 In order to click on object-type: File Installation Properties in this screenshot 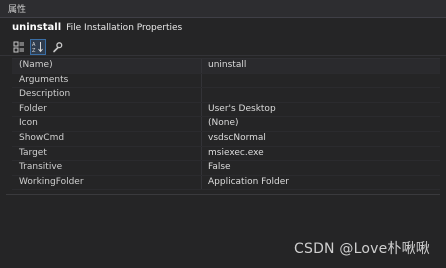, I will do `click(124, 28)`.